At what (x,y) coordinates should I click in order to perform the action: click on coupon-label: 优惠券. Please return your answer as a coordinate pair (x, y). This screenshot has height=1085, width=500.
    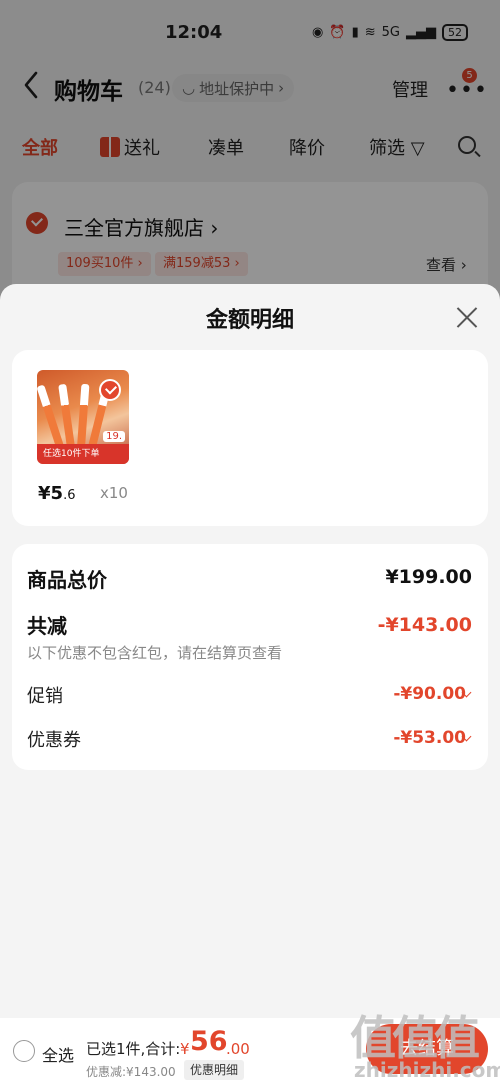
    Looking at the image, I should click on (54, 740).